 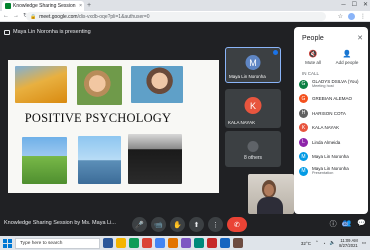 What do you see at coordinates (275, 52) in the screenshot?
I see `speaking-indicator-icon` at bounding box center [275, 52].